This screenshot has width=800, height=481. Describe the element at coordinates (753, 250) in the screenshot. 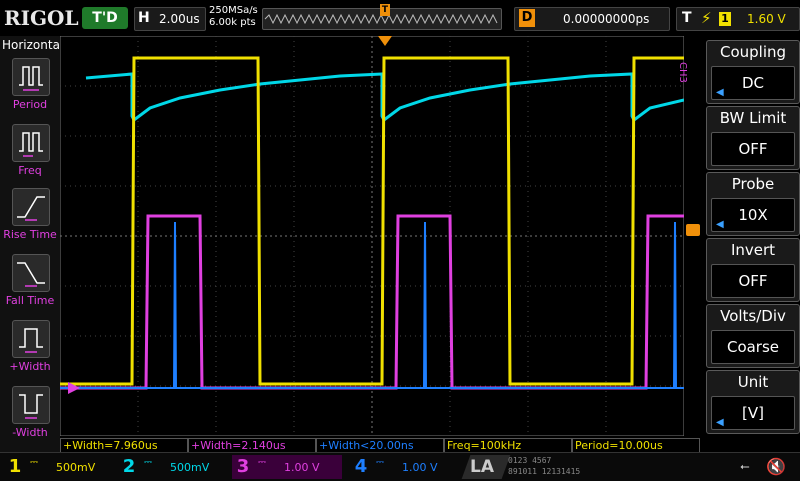

I see `invert-label: Invert` at that location.